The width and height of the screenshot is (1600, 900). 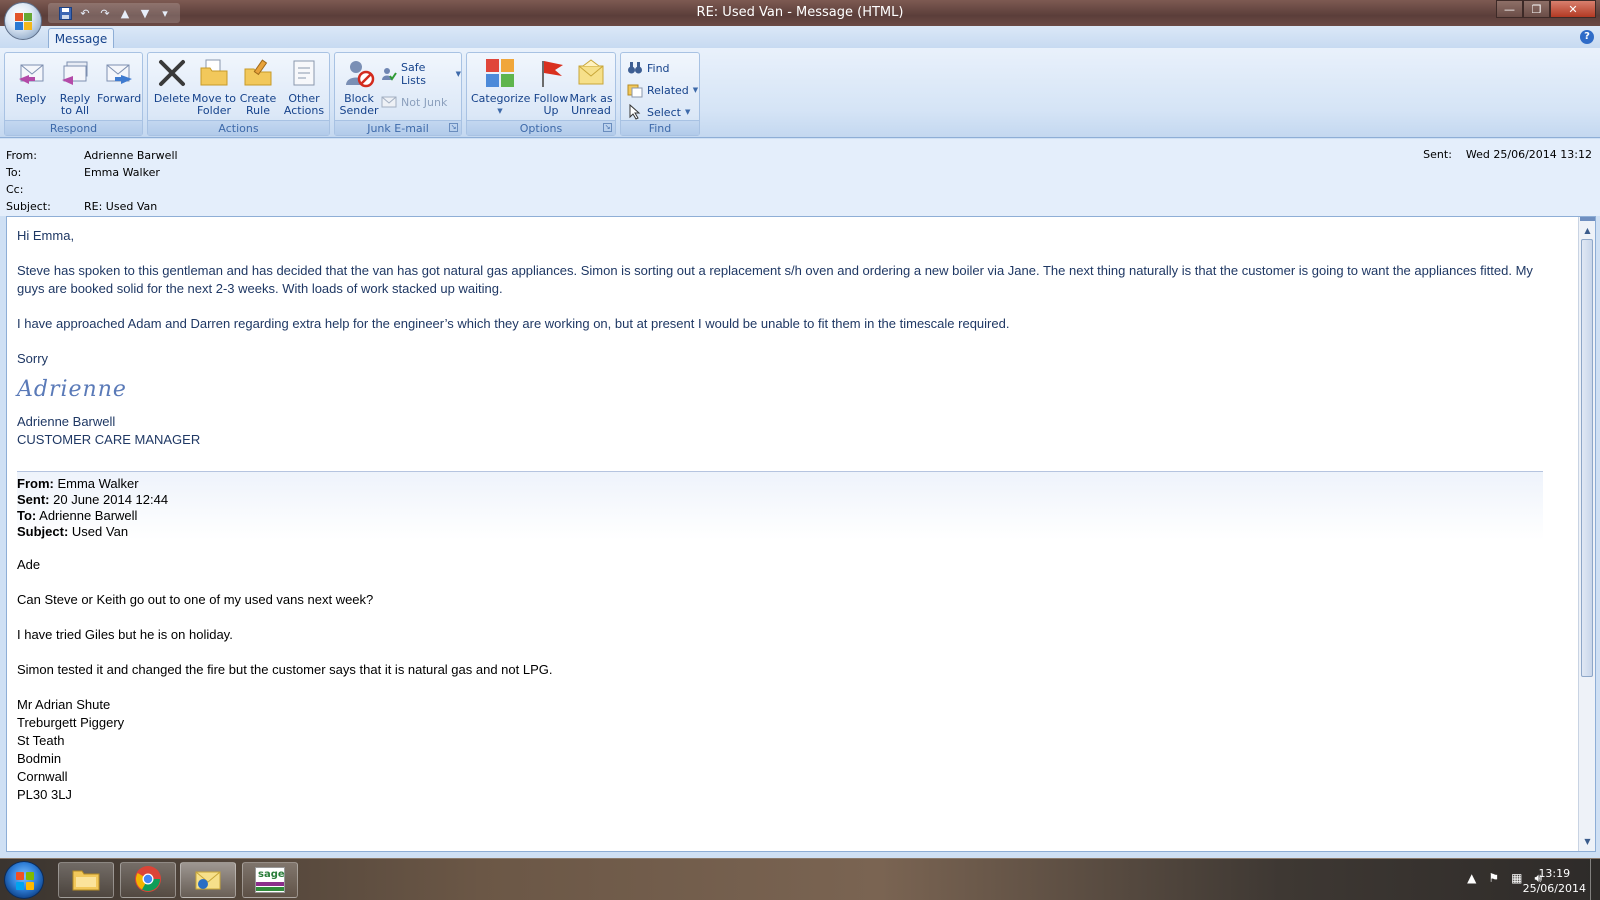 I want to click on create-rule-button: Create Rule, so click(x=258, y=87).